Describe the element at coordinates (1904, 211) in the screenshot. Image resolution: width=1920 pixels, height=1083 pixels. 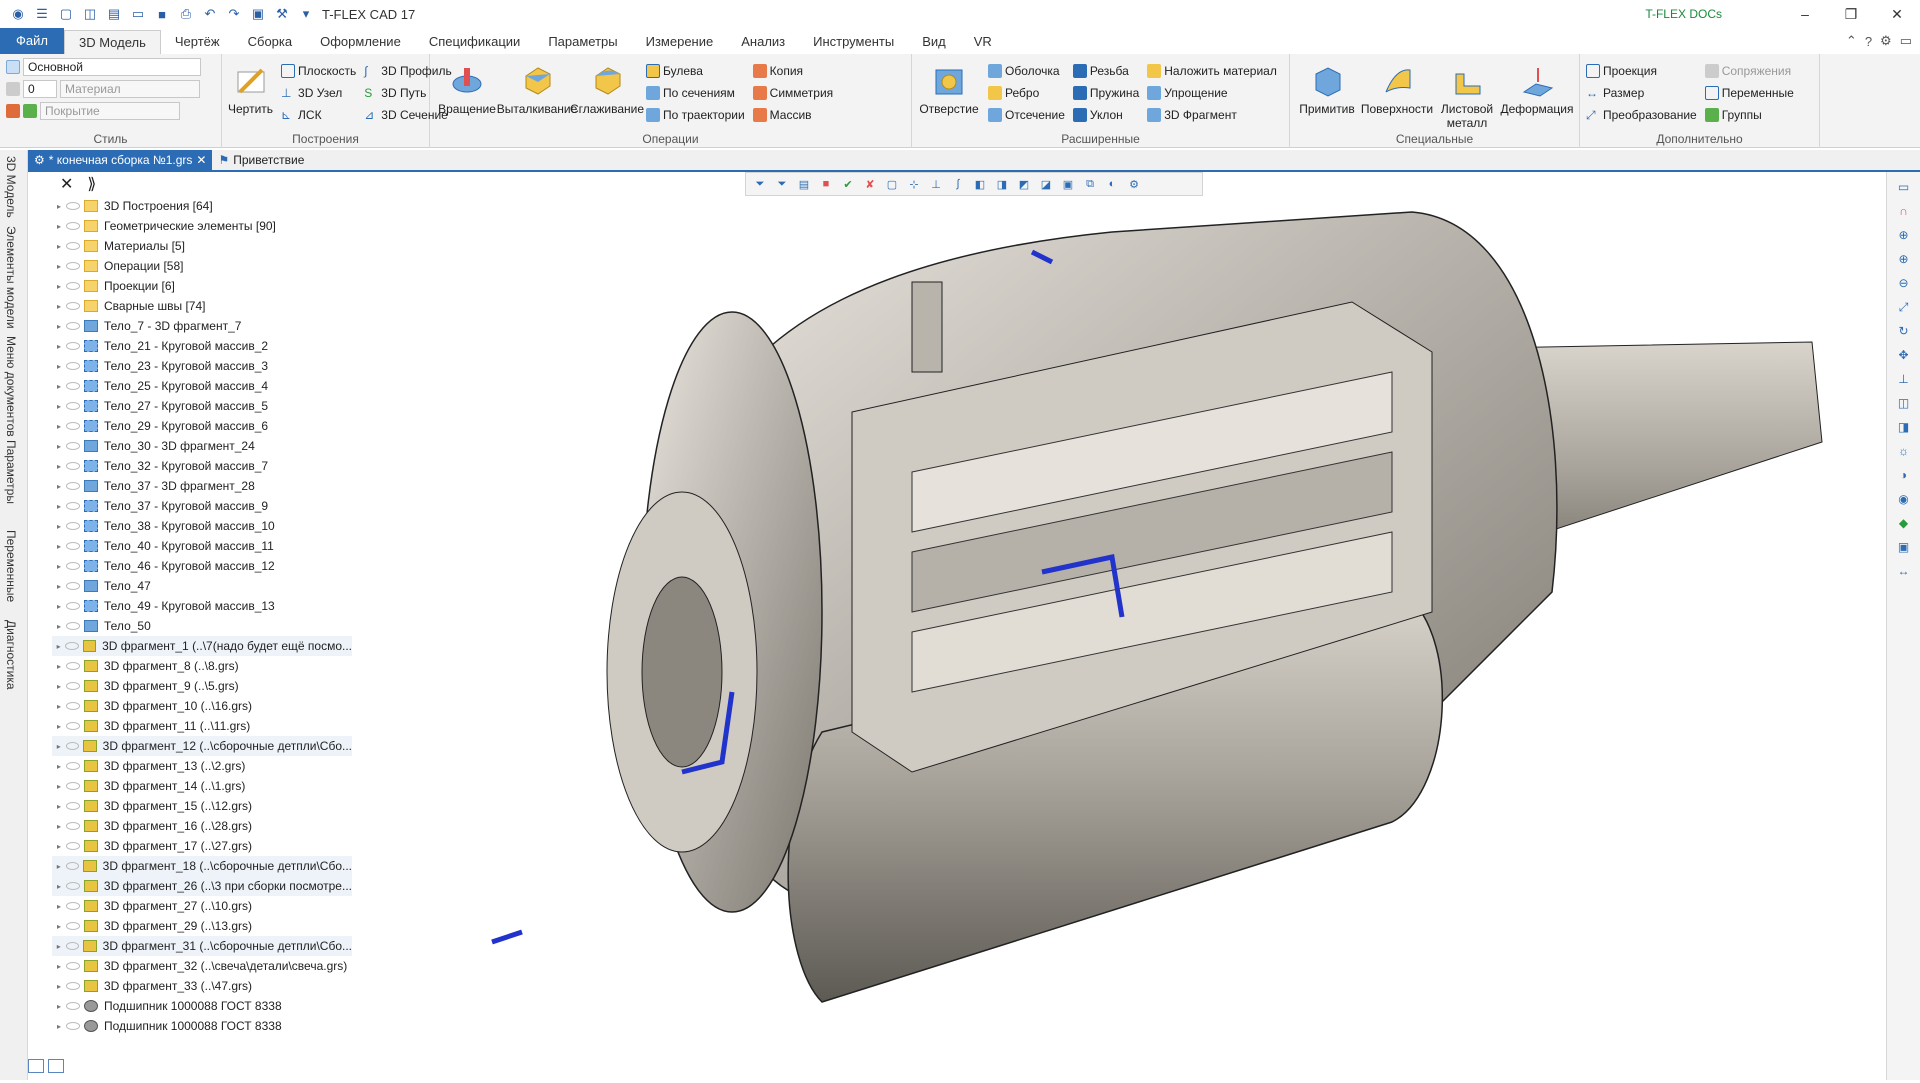
I see `magnet-icon: ∩` at that location.